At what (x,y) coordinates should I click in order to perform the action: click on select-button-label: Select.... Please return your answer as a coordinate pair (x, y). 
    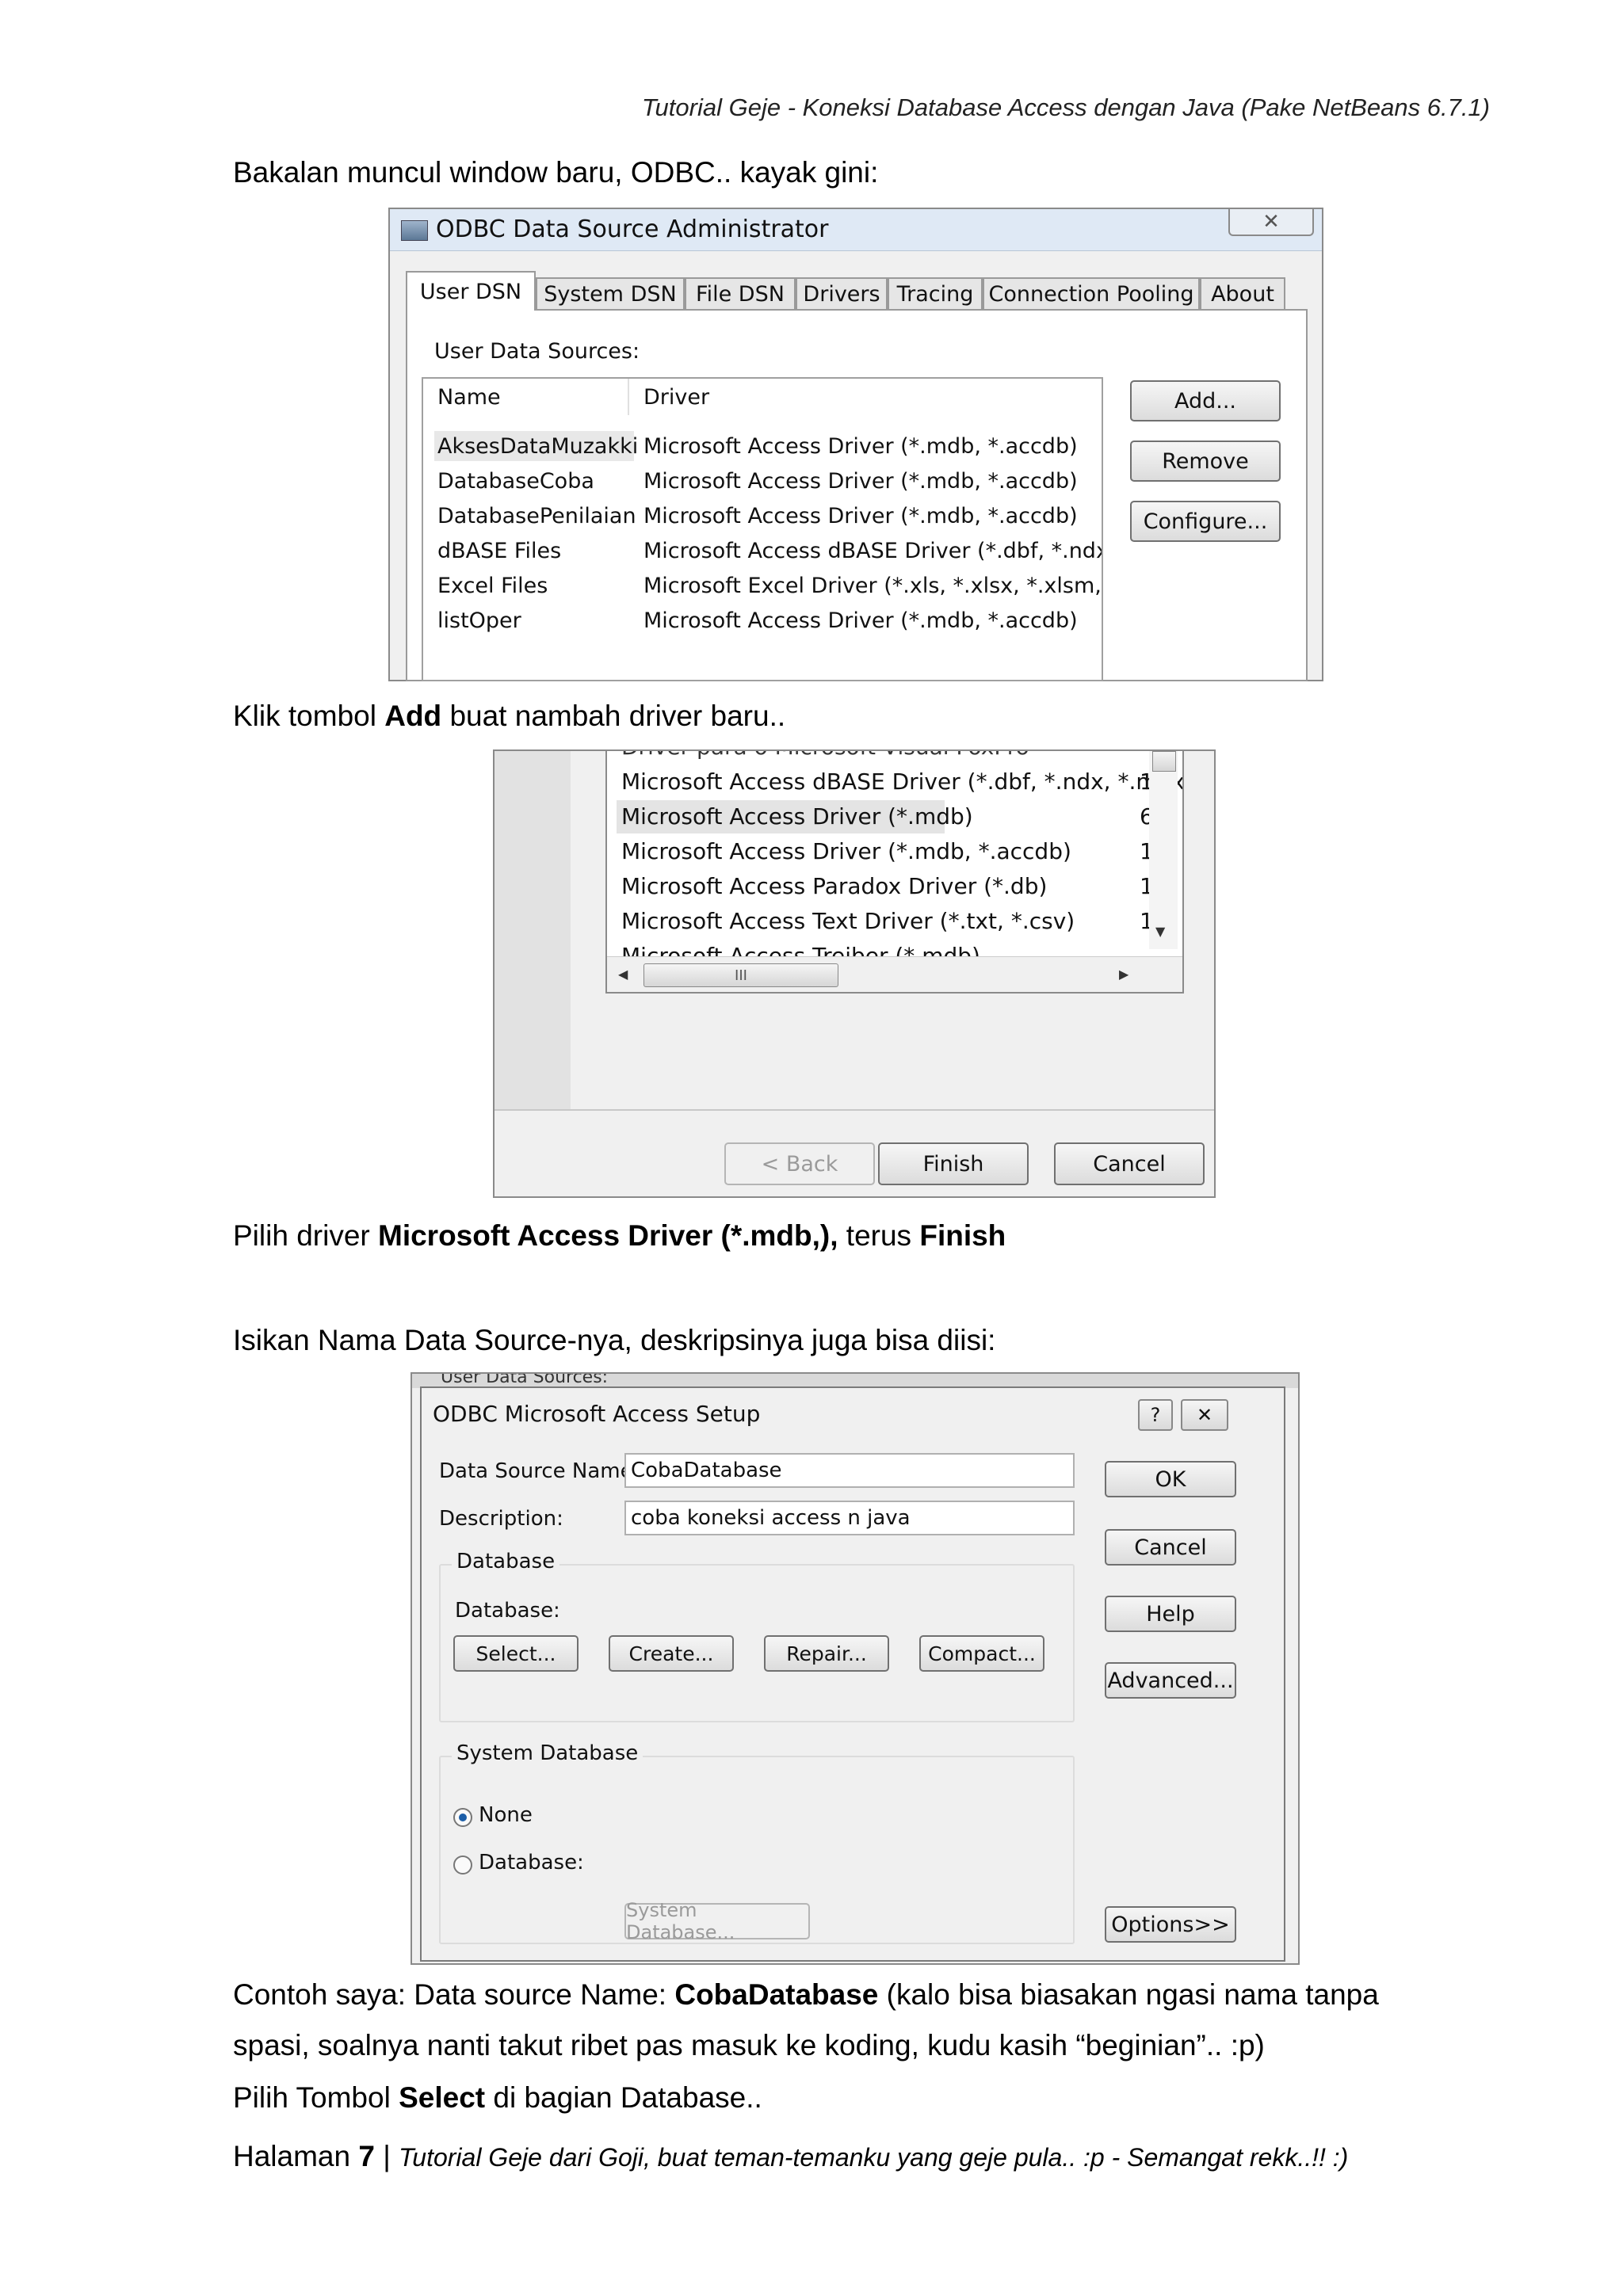
    Looking at the image, I should click on (515, 1653).